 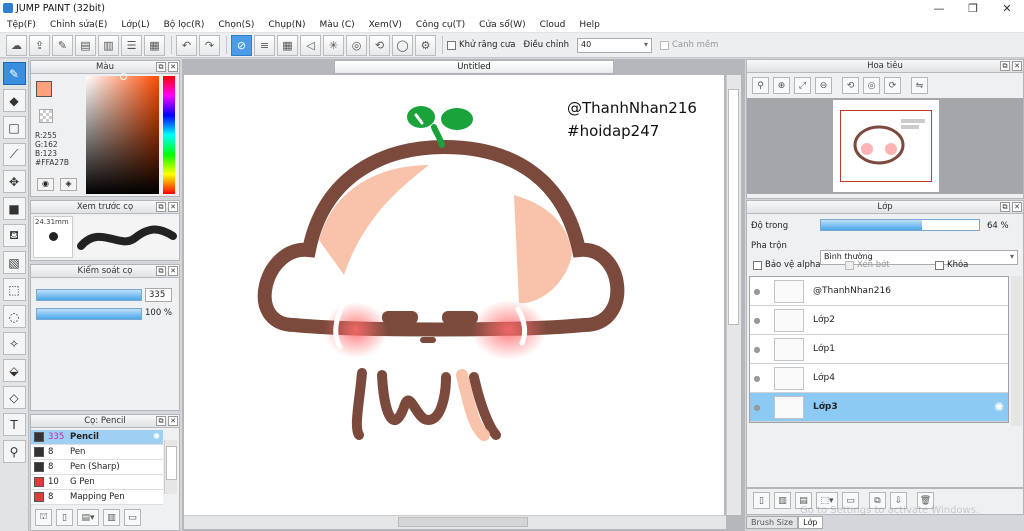 I want to click on layer-item: ● Lớp4, so click(x=879, y=378).